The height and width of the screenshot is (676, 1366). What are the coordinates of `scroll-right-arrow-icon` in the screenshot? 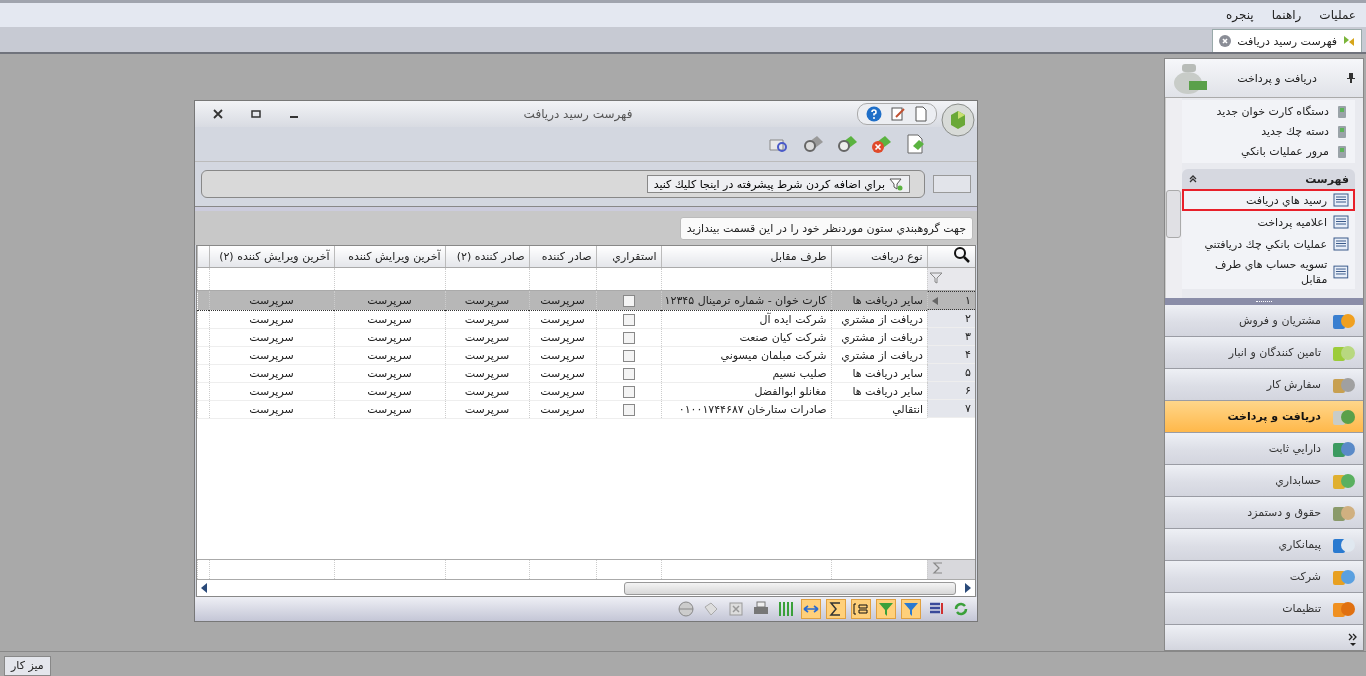 It's located at (968, 588).